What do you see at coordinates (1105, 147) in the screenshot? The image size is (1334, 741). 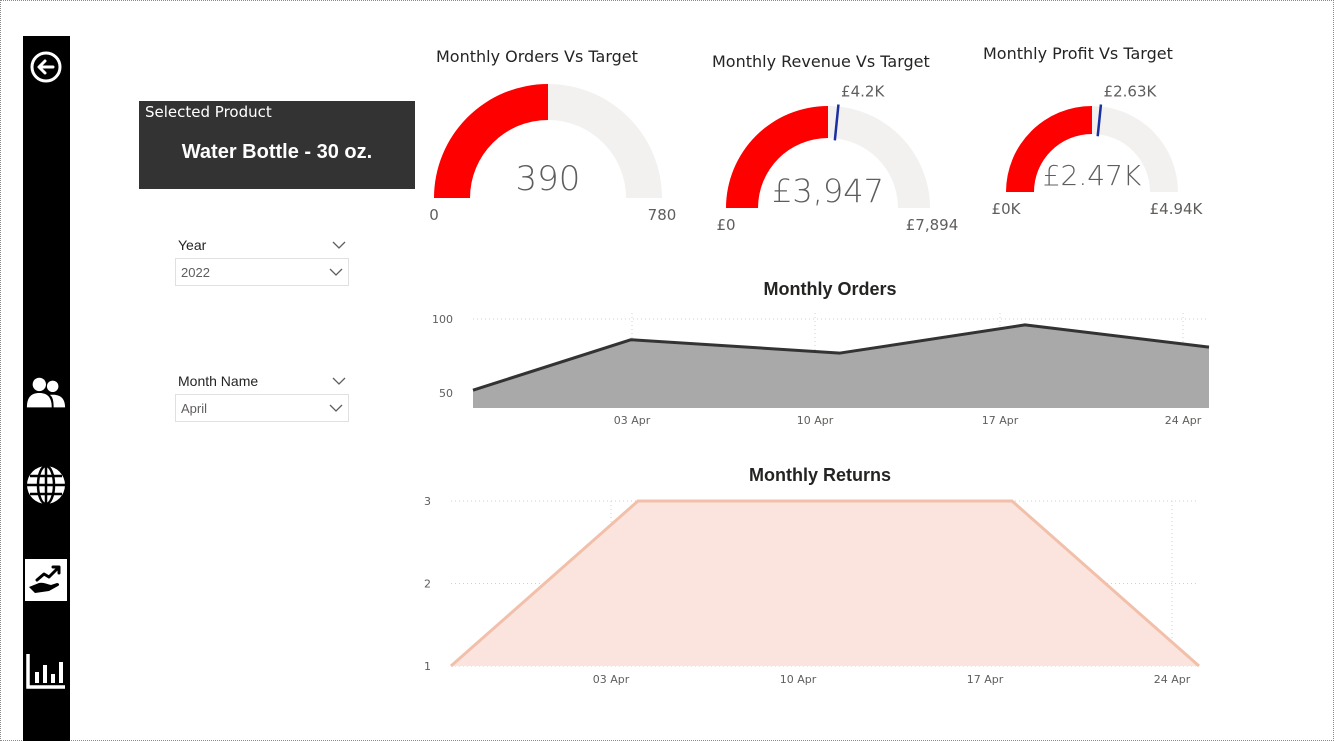 I see `profit-gauge: £2.63K £2.47K £0K £4.94K` at bounding box center [1105, 147].